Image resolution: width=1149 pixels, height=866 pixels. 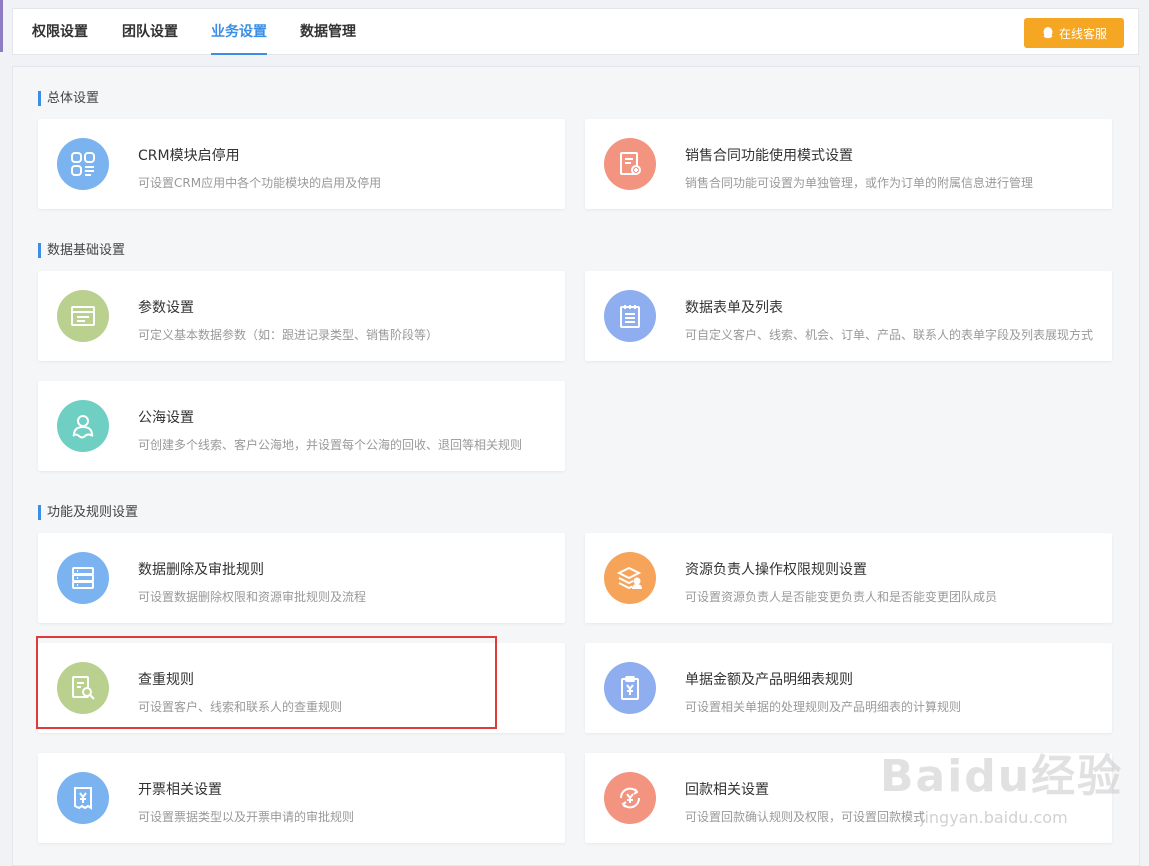 I want to click on card-title: 回款相关设置, so click(x=727, y=790).